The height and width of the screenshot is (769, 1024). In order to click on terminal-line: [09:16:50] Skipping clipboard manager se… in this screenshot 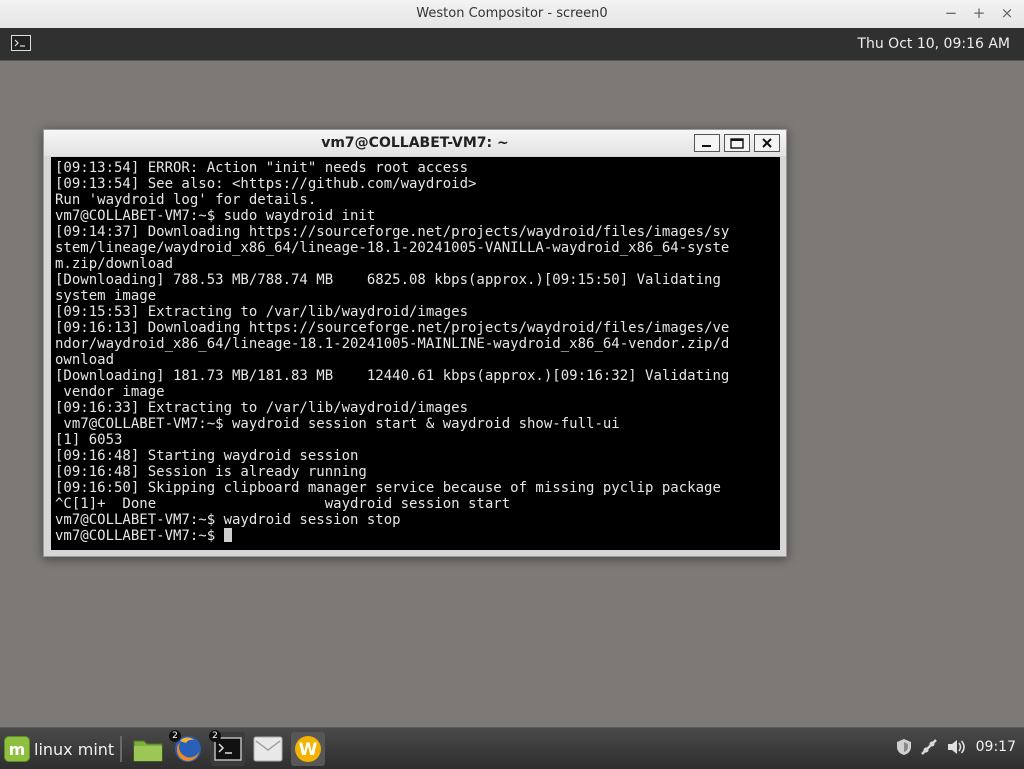, I will do `click(388, 488)`.